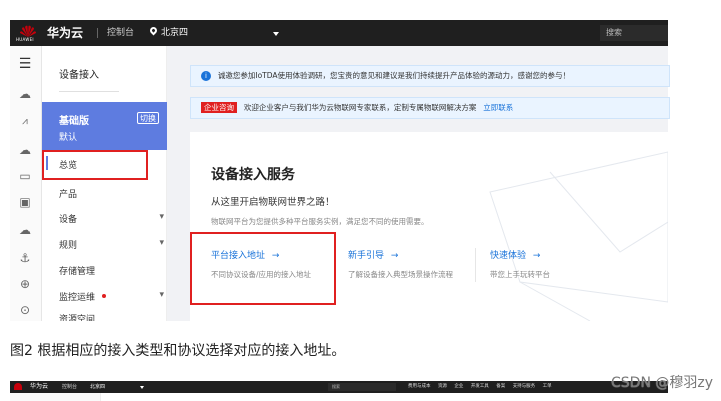 The height and width of the screenshot is (401, 721). Describe the element at coordinates (77, 298) in the screenshot. I see `sidebar-item-label: 监控运维` at that location.